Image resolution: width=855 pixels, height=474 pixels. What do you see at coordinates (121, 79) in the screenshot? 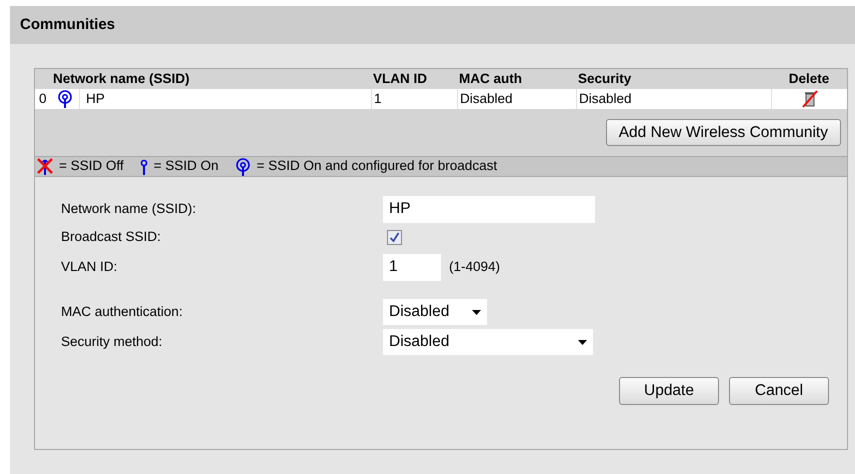
I see `column-header: Network name (SSID)` at bounding box center [121, 79].